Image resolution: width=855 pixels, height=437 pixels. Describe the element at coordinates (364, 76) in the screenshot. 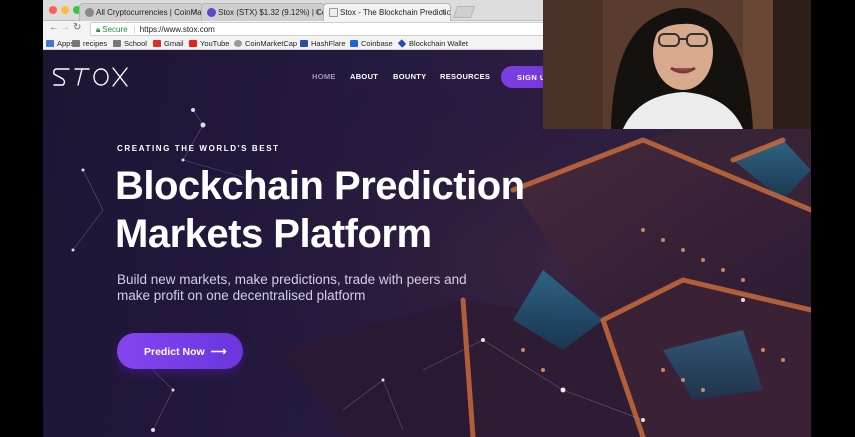

I see `nav-about: ABOUT` at that location.